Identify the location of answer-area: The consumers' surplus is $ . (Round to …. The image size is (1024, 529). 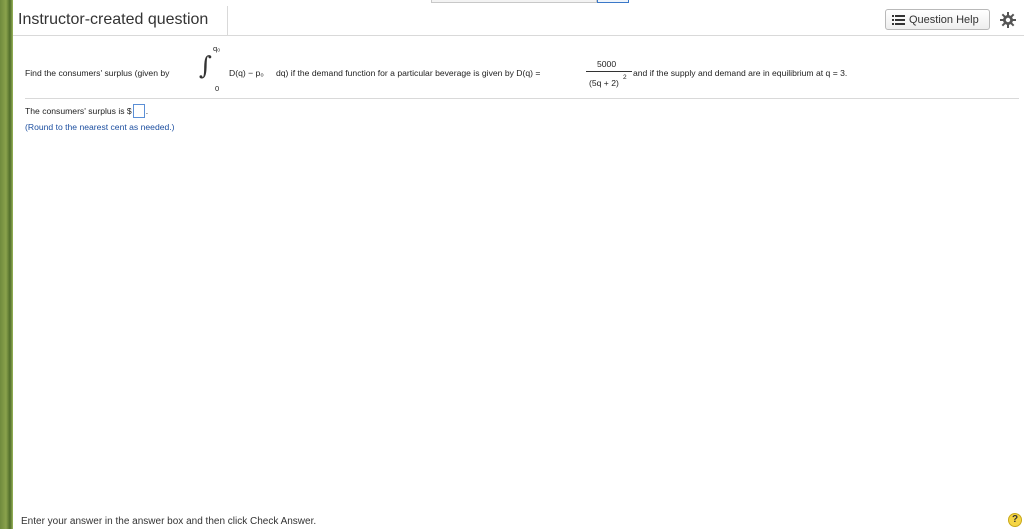
(100, 118).